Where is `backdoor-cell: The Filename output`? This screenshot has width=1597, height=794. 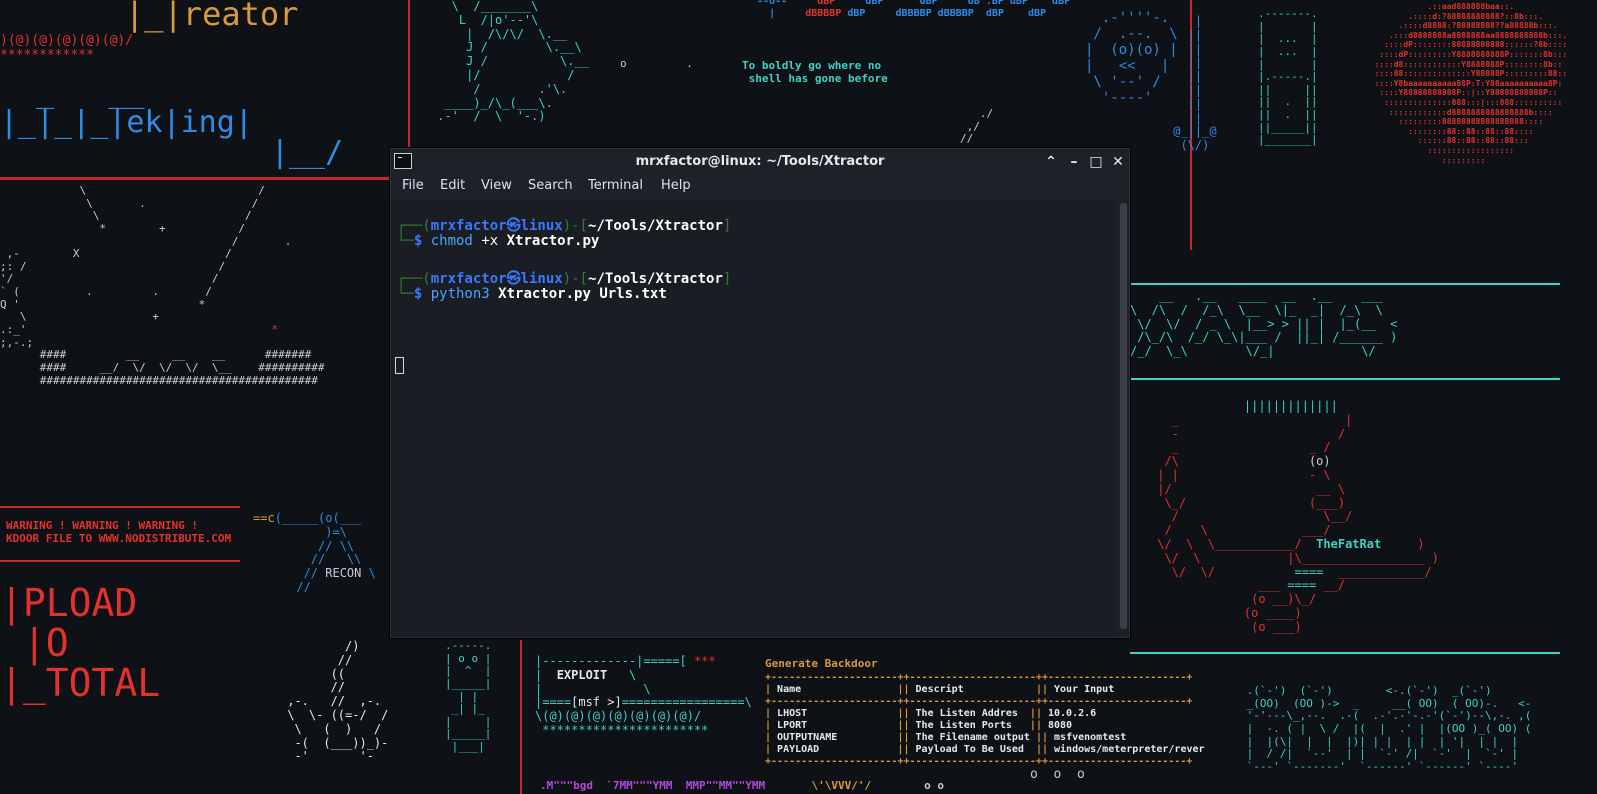 backdoor-cell: The Filename output is located at coordinates (972, 737).